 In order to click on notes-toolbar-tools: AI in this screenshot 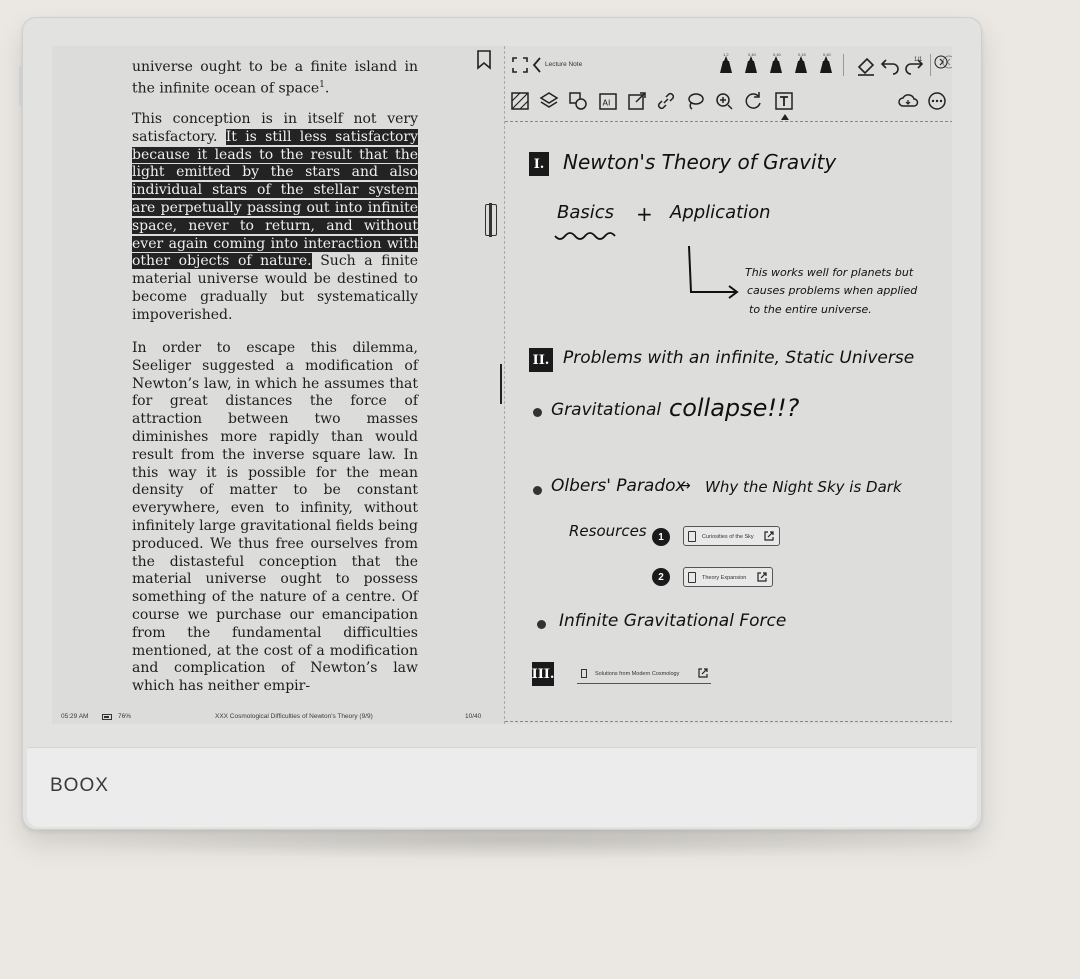, I will do `click(728, 102)`.